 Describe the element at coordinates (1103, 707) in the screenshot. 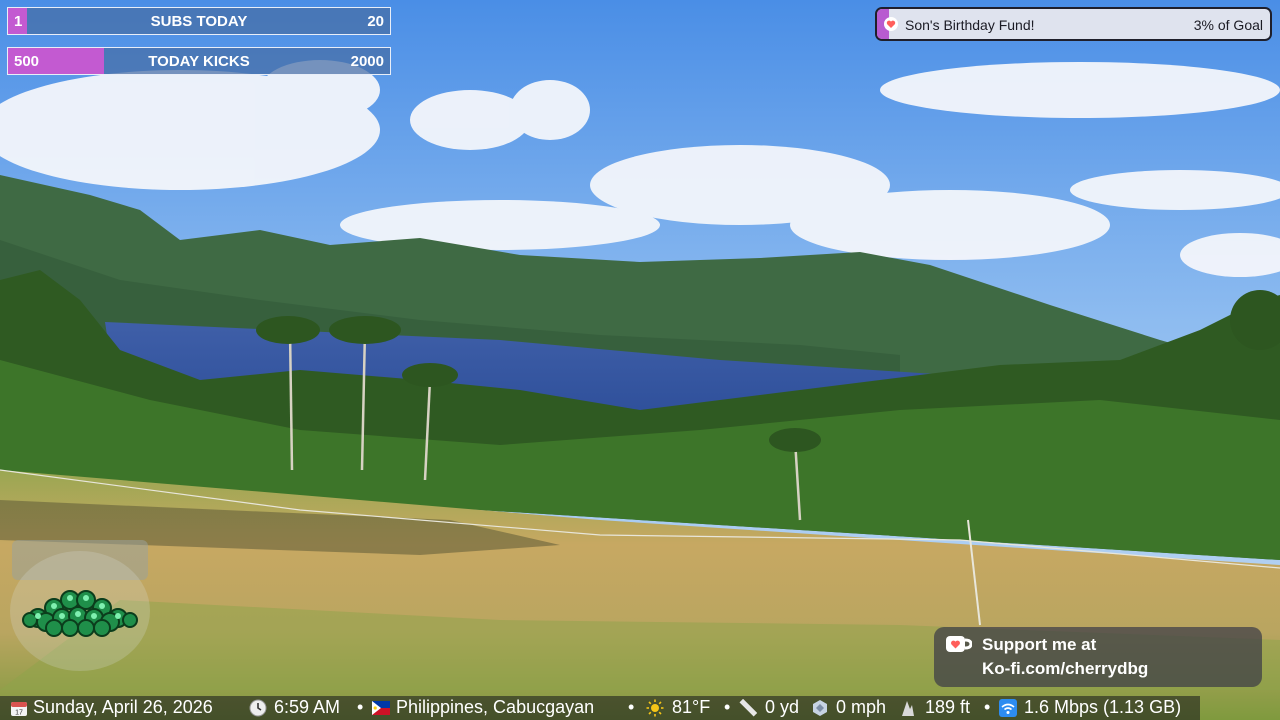

I see `info-network: 1.6 Mbps (1.13 GB)` at that location.